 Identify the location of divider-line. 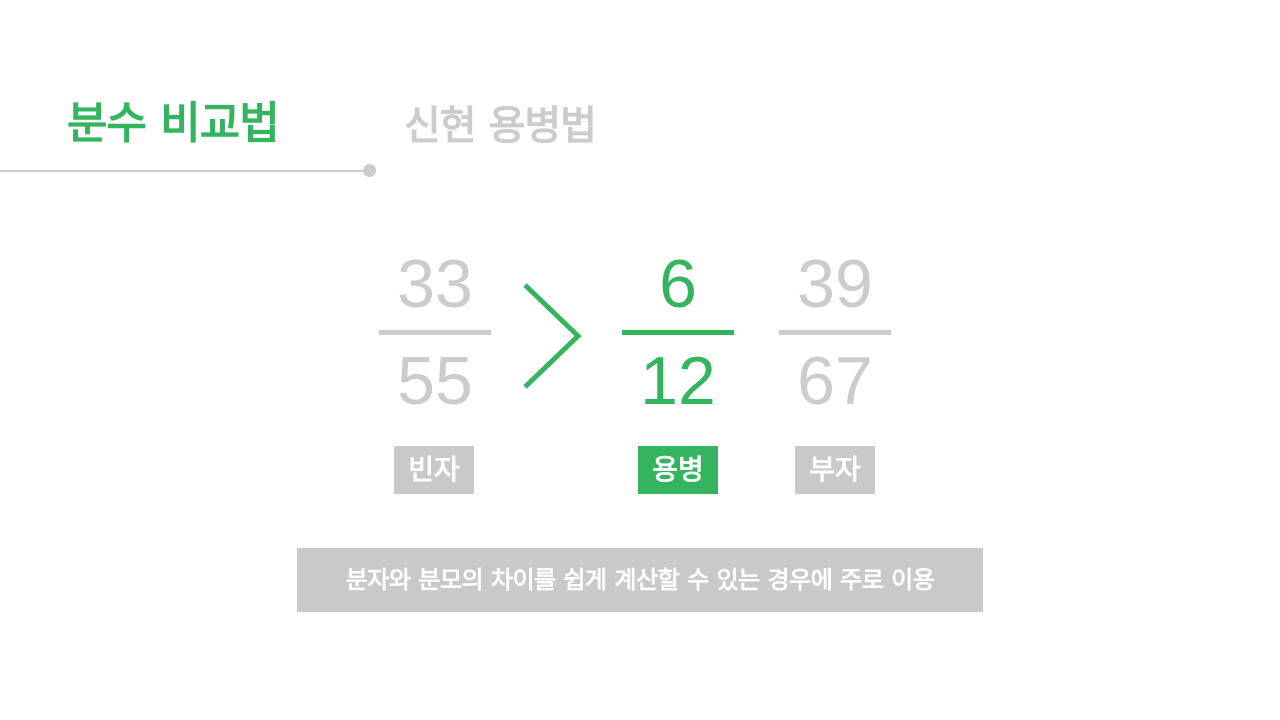
(184, 171).